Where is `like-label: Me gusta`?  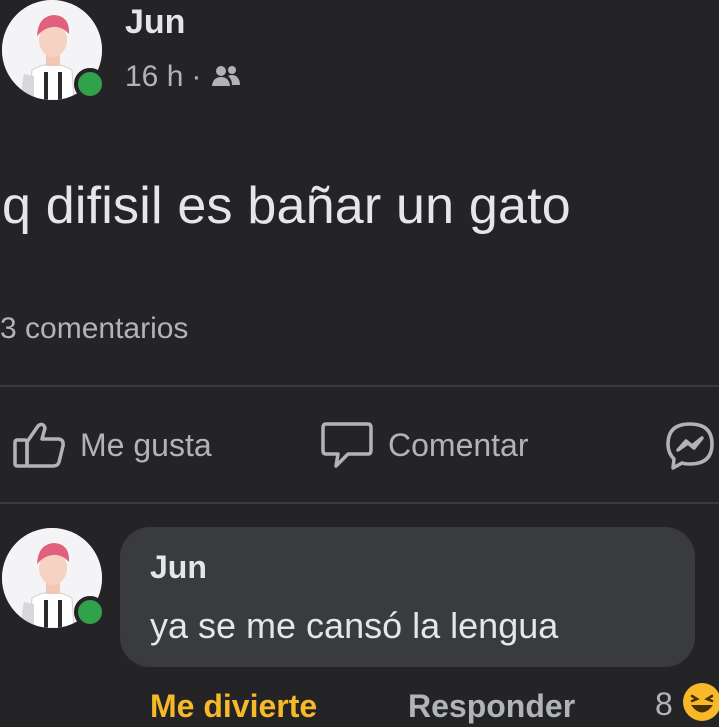
like-label: Me gusta is located at coordinates (146, 444).